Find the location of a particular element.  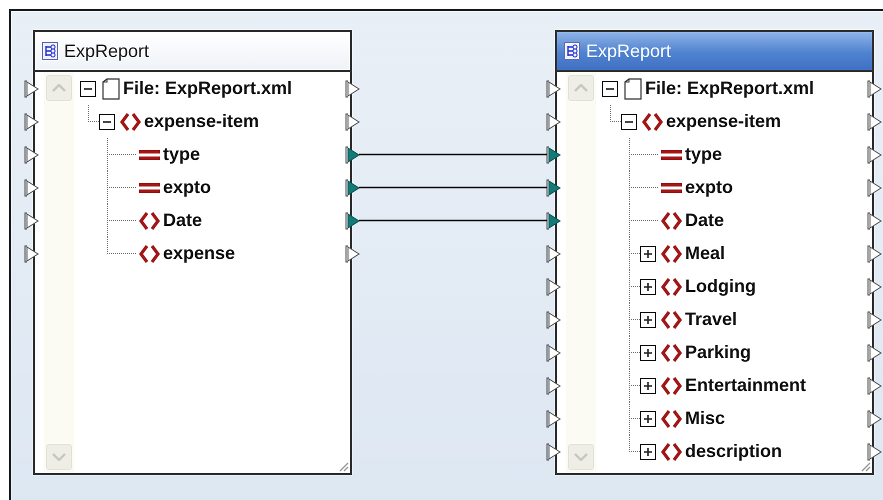

tree-node-label: description is located at coordinates (733, 451).